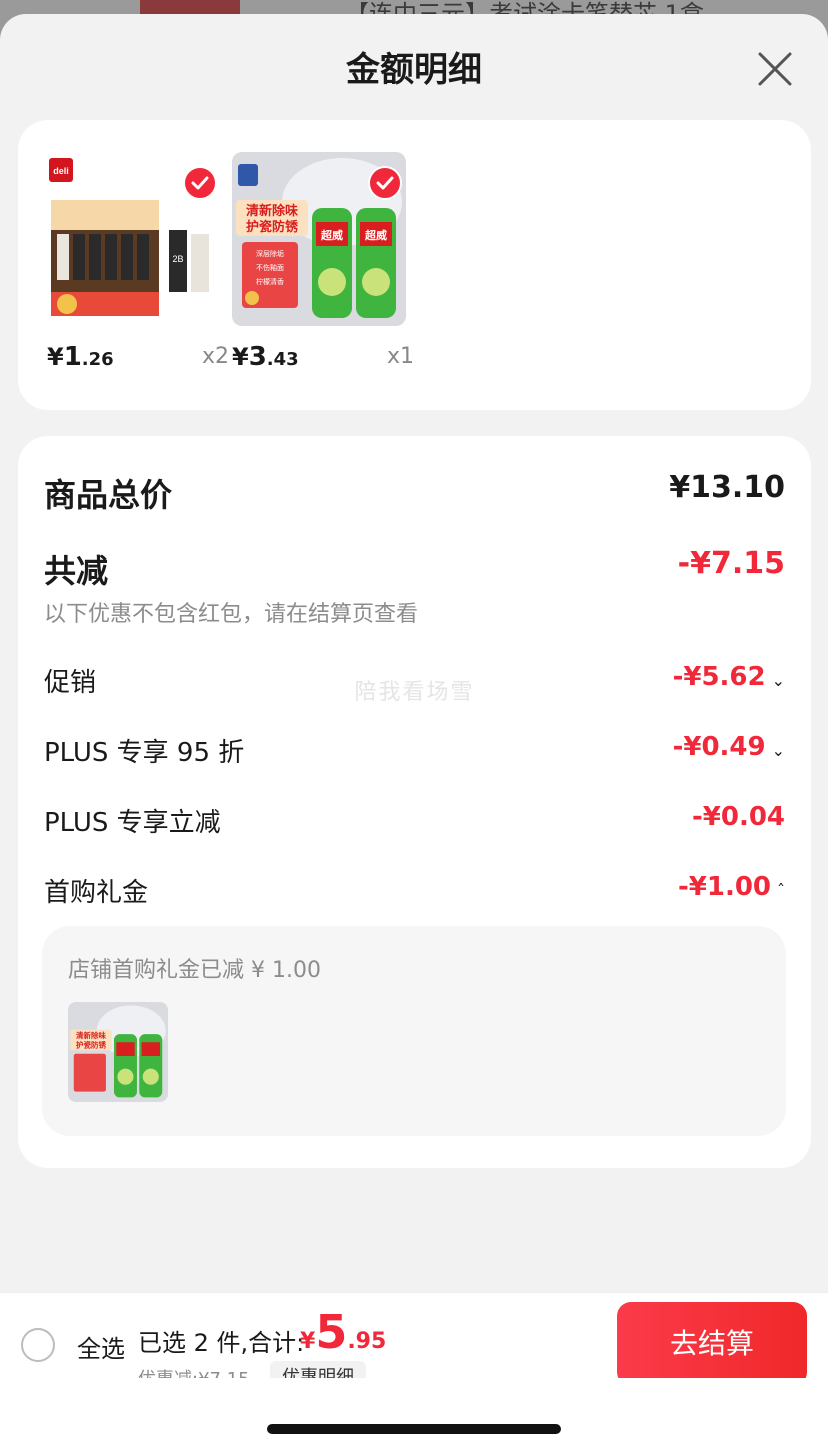  I want to click on grand-total: ¥5.95, so click(343, 1332).